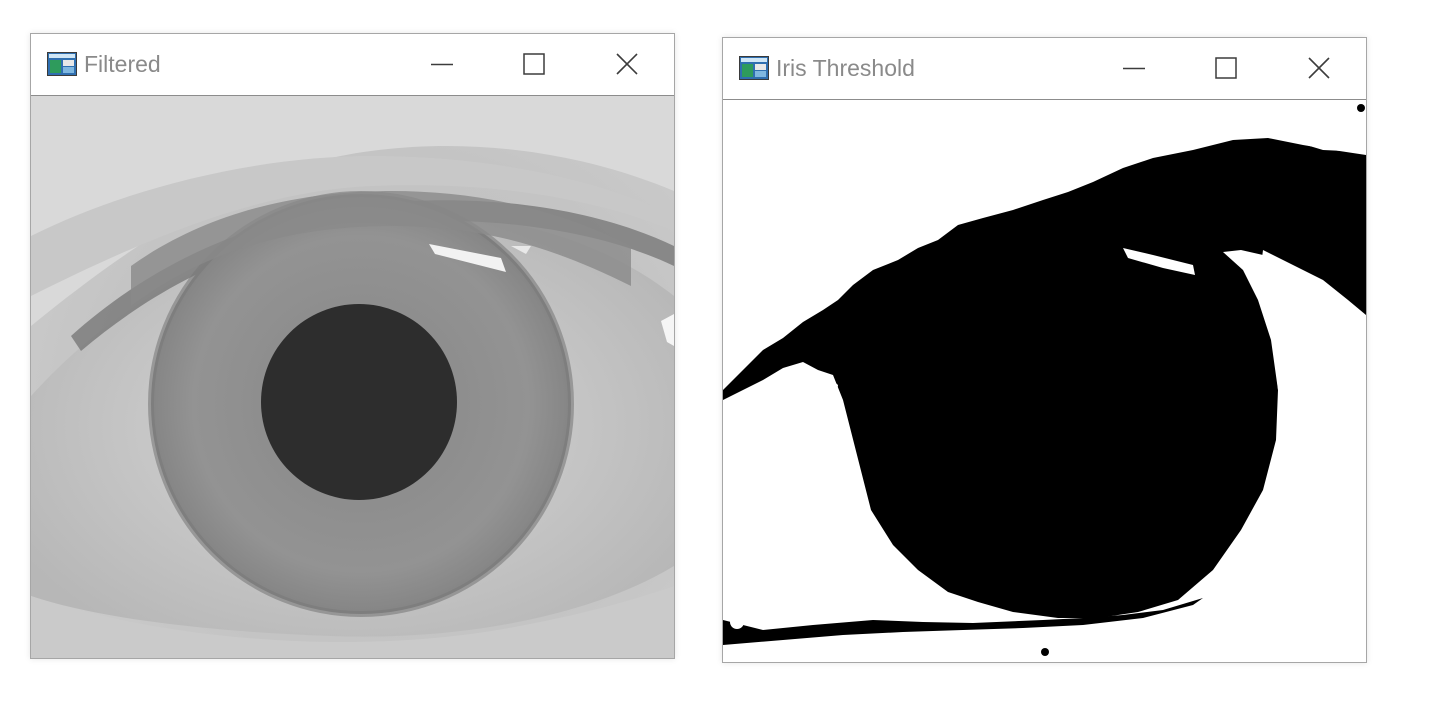 The width and height of the screenshot is (1446, 708). Describe the element at coordinates (122, 64) in the screenshot. I see `window-title: Filtered` at that location.